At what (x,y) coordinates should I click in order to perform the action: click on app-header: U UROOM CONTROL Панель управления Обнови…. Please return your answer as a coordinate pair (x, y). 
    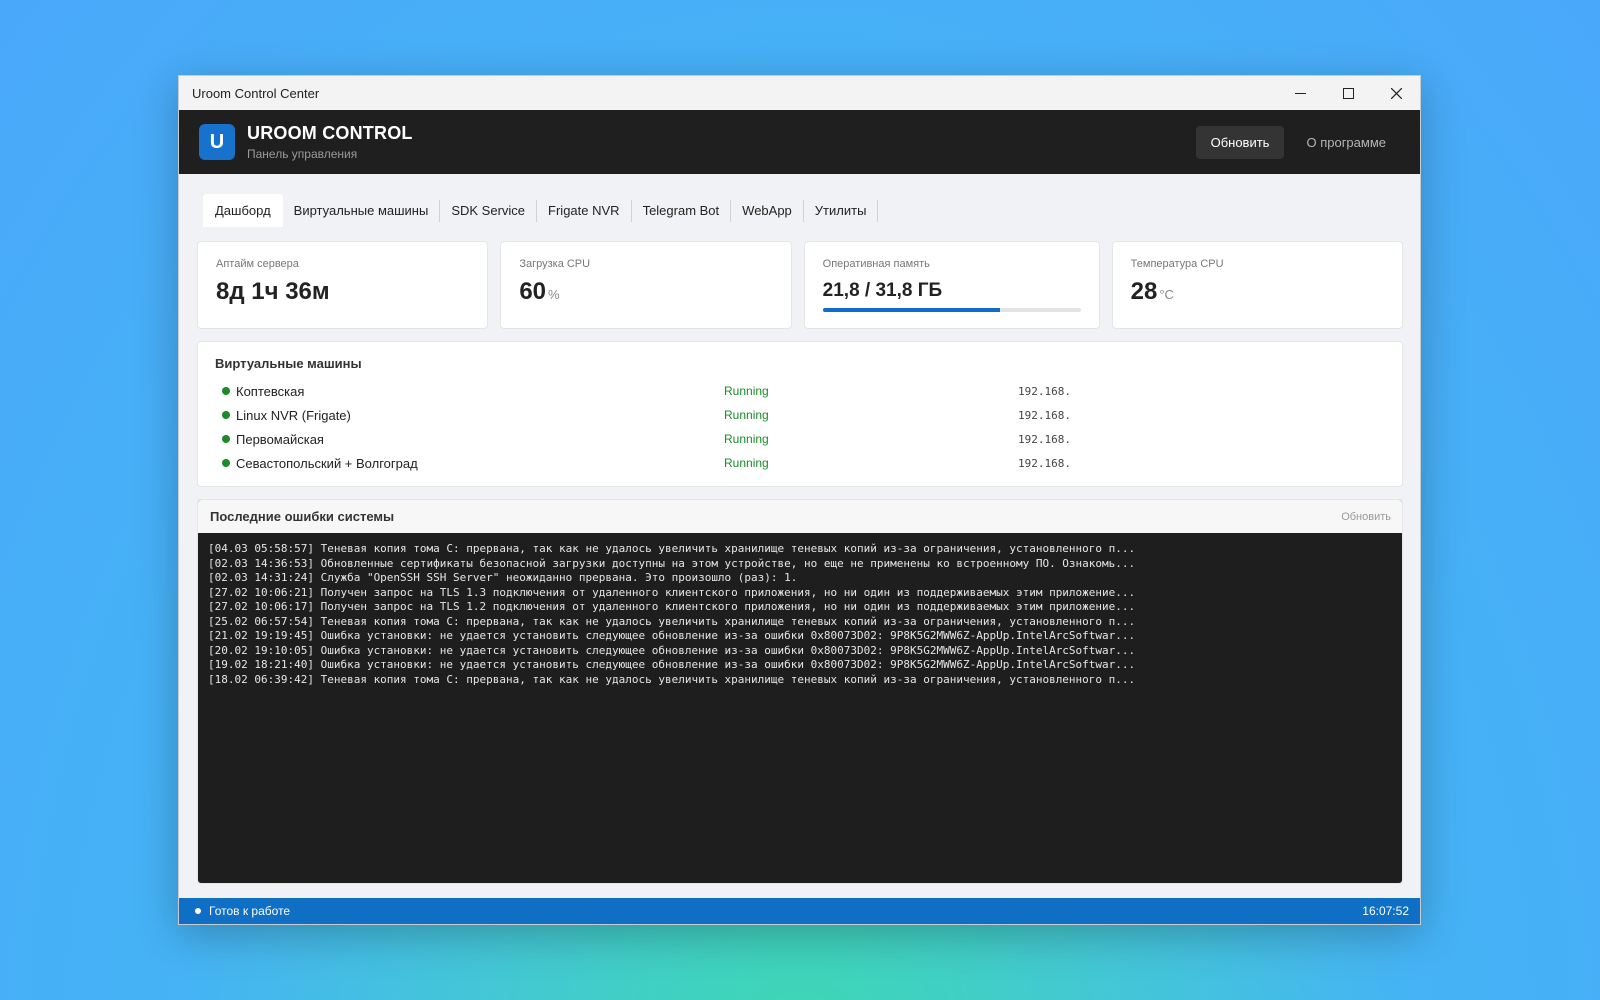
    Looking at the image, I should click on (799, 142).